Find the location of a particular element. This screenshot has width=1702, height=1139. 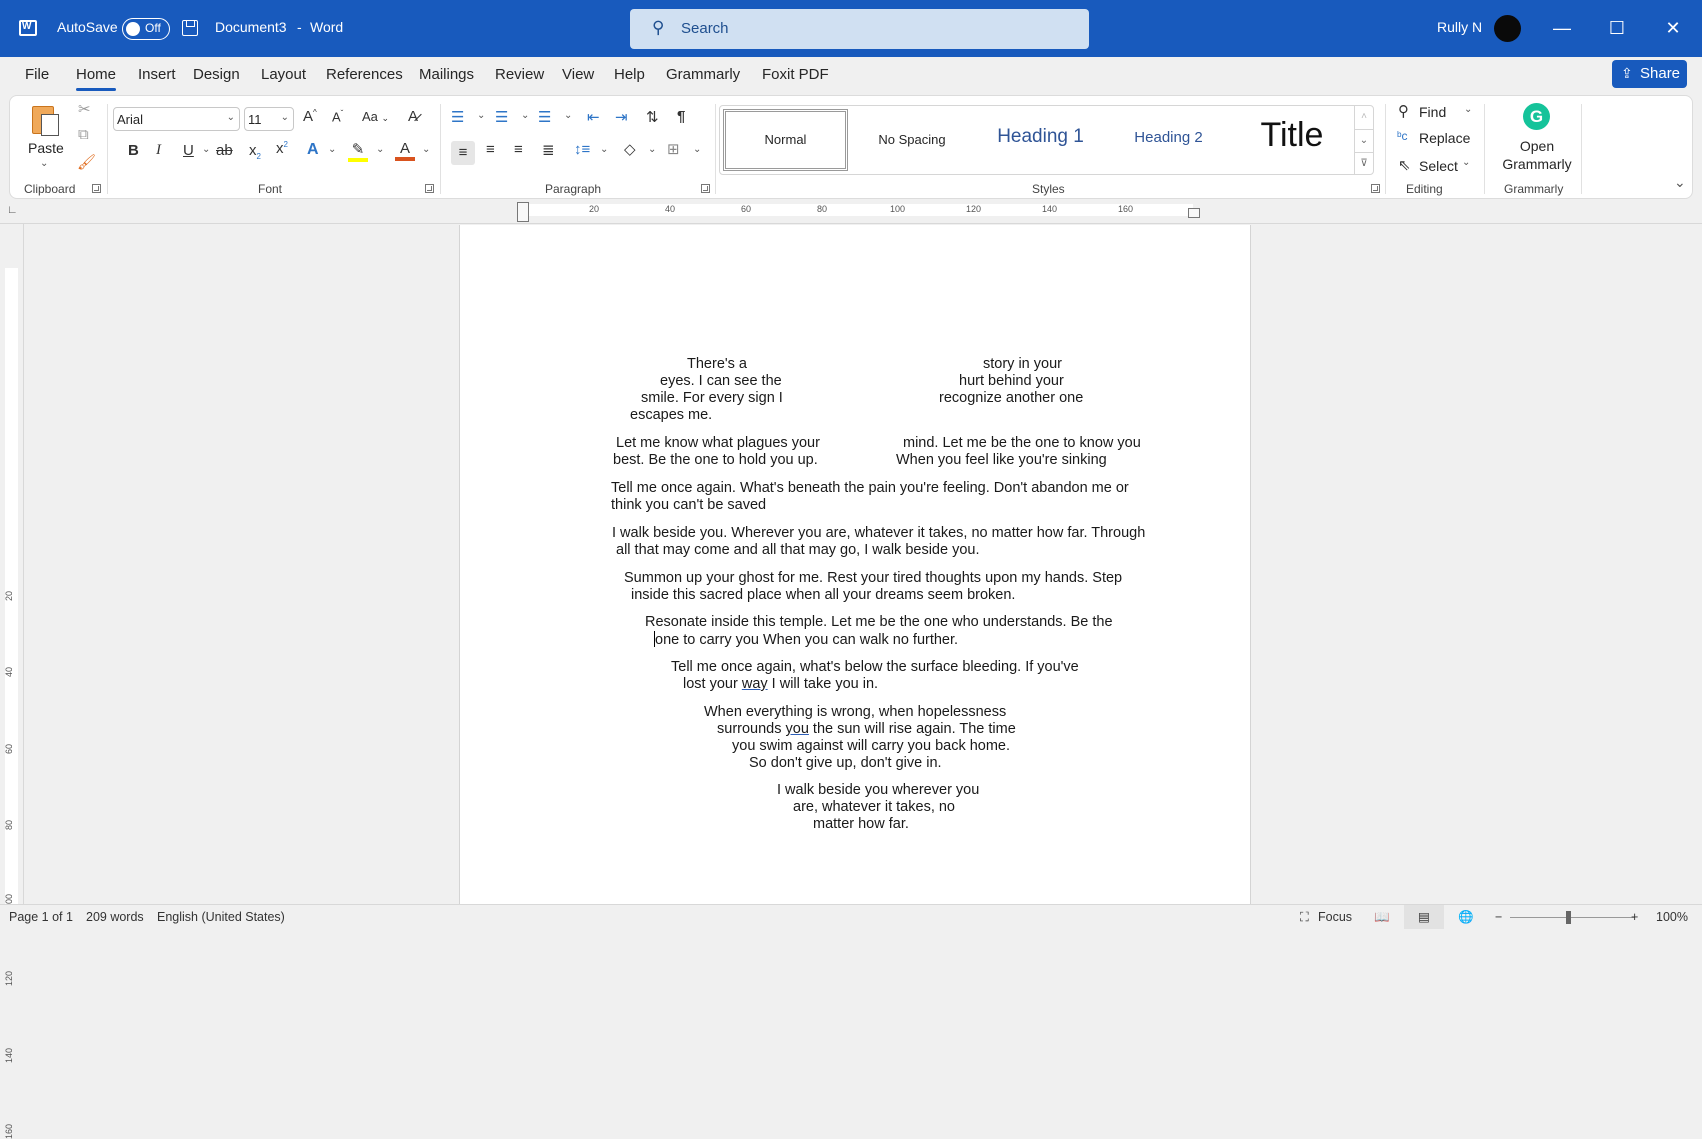

tab-review: Review is located at coordinates (519, 74).